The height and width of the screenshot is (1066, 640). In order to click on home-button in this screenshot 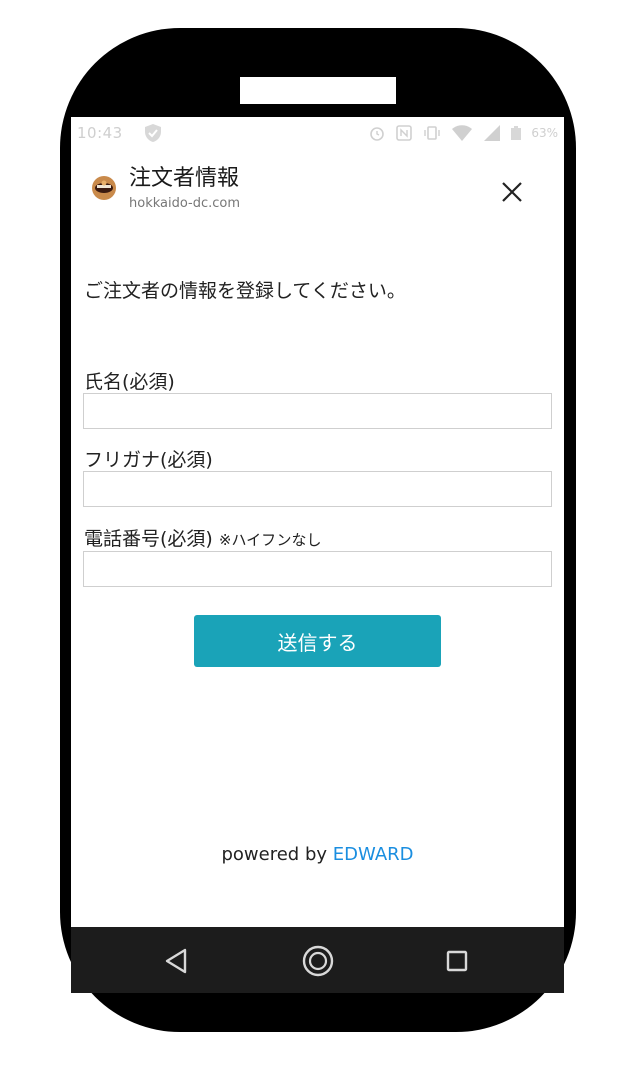, I will do `click(318, 961)`.